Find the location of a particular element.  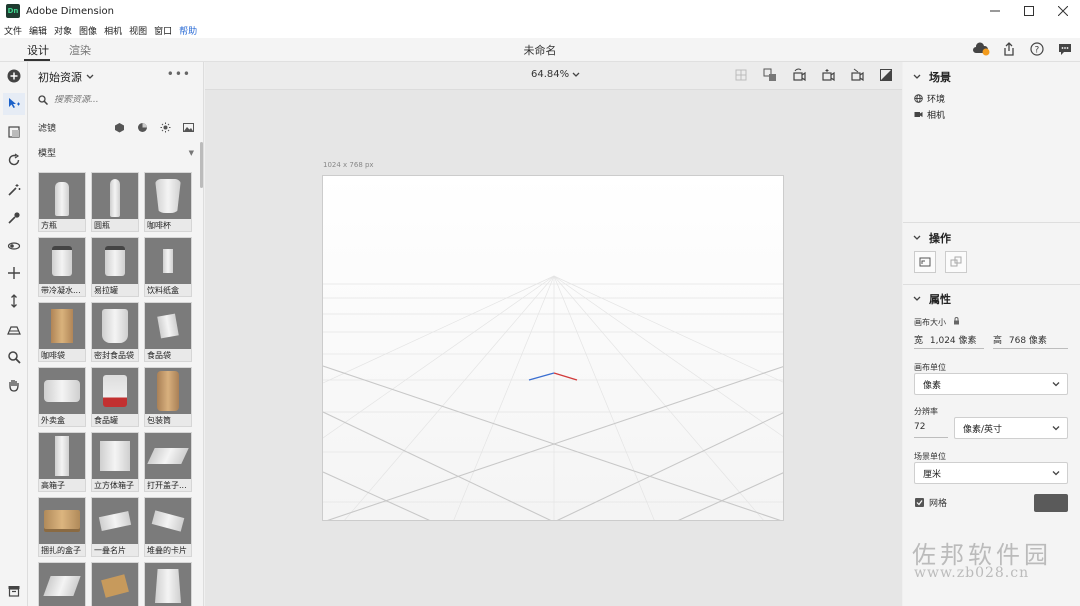

chevron-down-icon is located at coordinates (917, 298).